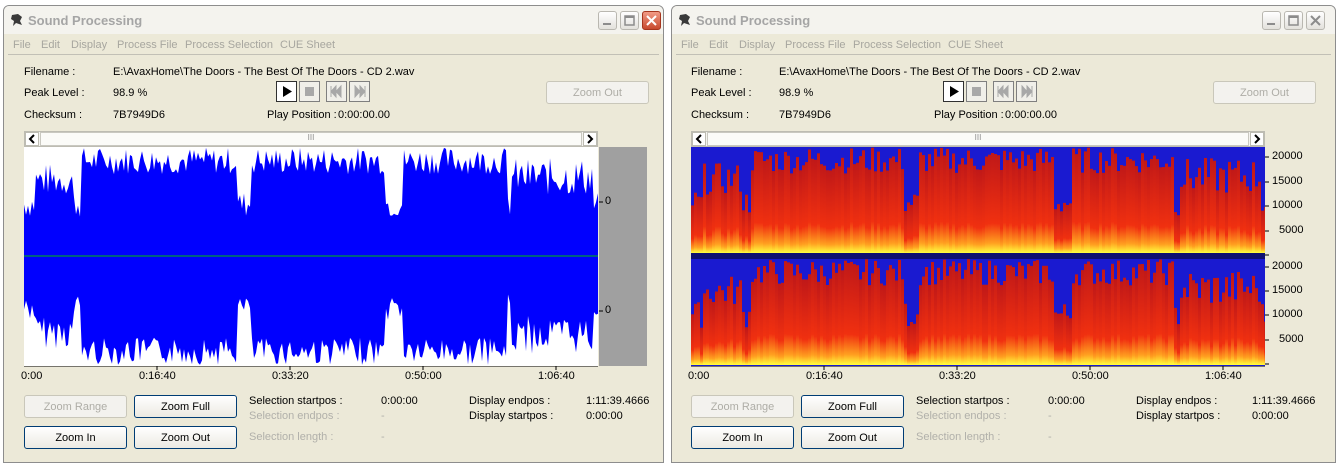 The height and width of the screenshot is (468, 1341). What do you see at coordinates (721, 93) in the screenshot?
I see `peak-level-label: Peak Level :` at bounding box center [721, 93].